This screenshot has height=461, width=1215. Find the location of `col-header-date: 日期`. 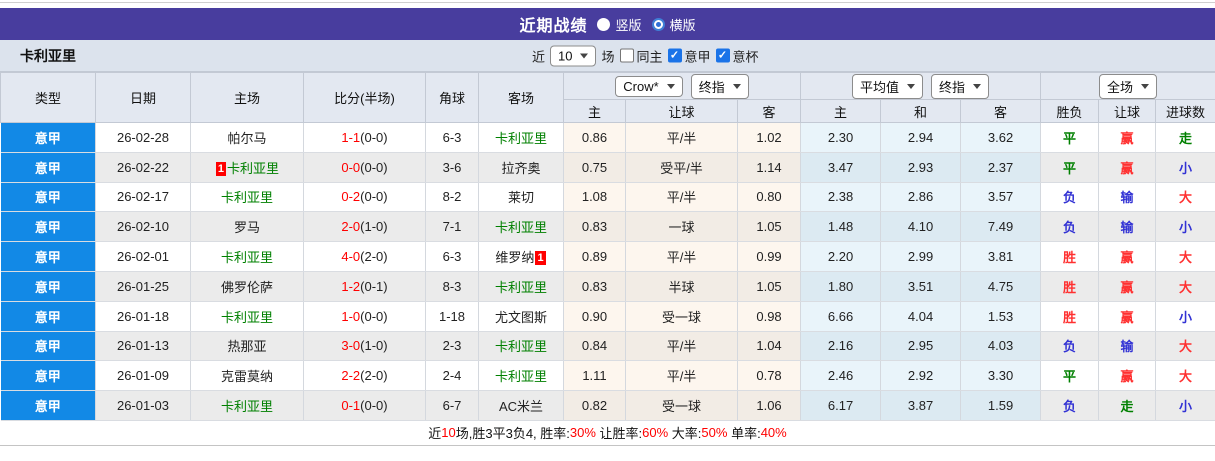

col-header-date: 日期 is located at coordinates (143, 97).